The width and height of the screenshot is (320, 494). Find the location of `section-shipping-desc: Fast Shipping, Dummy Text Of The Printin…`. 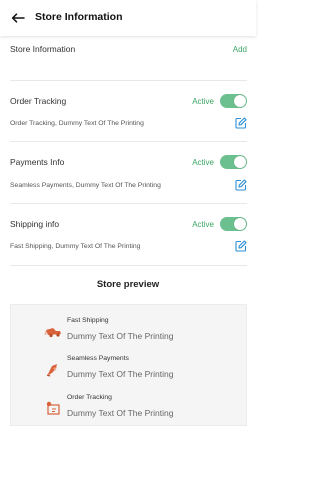

section-shipping-desc: Fast Shipping, Dummy Text Of The Printin… is located at coordinates (128, 246).